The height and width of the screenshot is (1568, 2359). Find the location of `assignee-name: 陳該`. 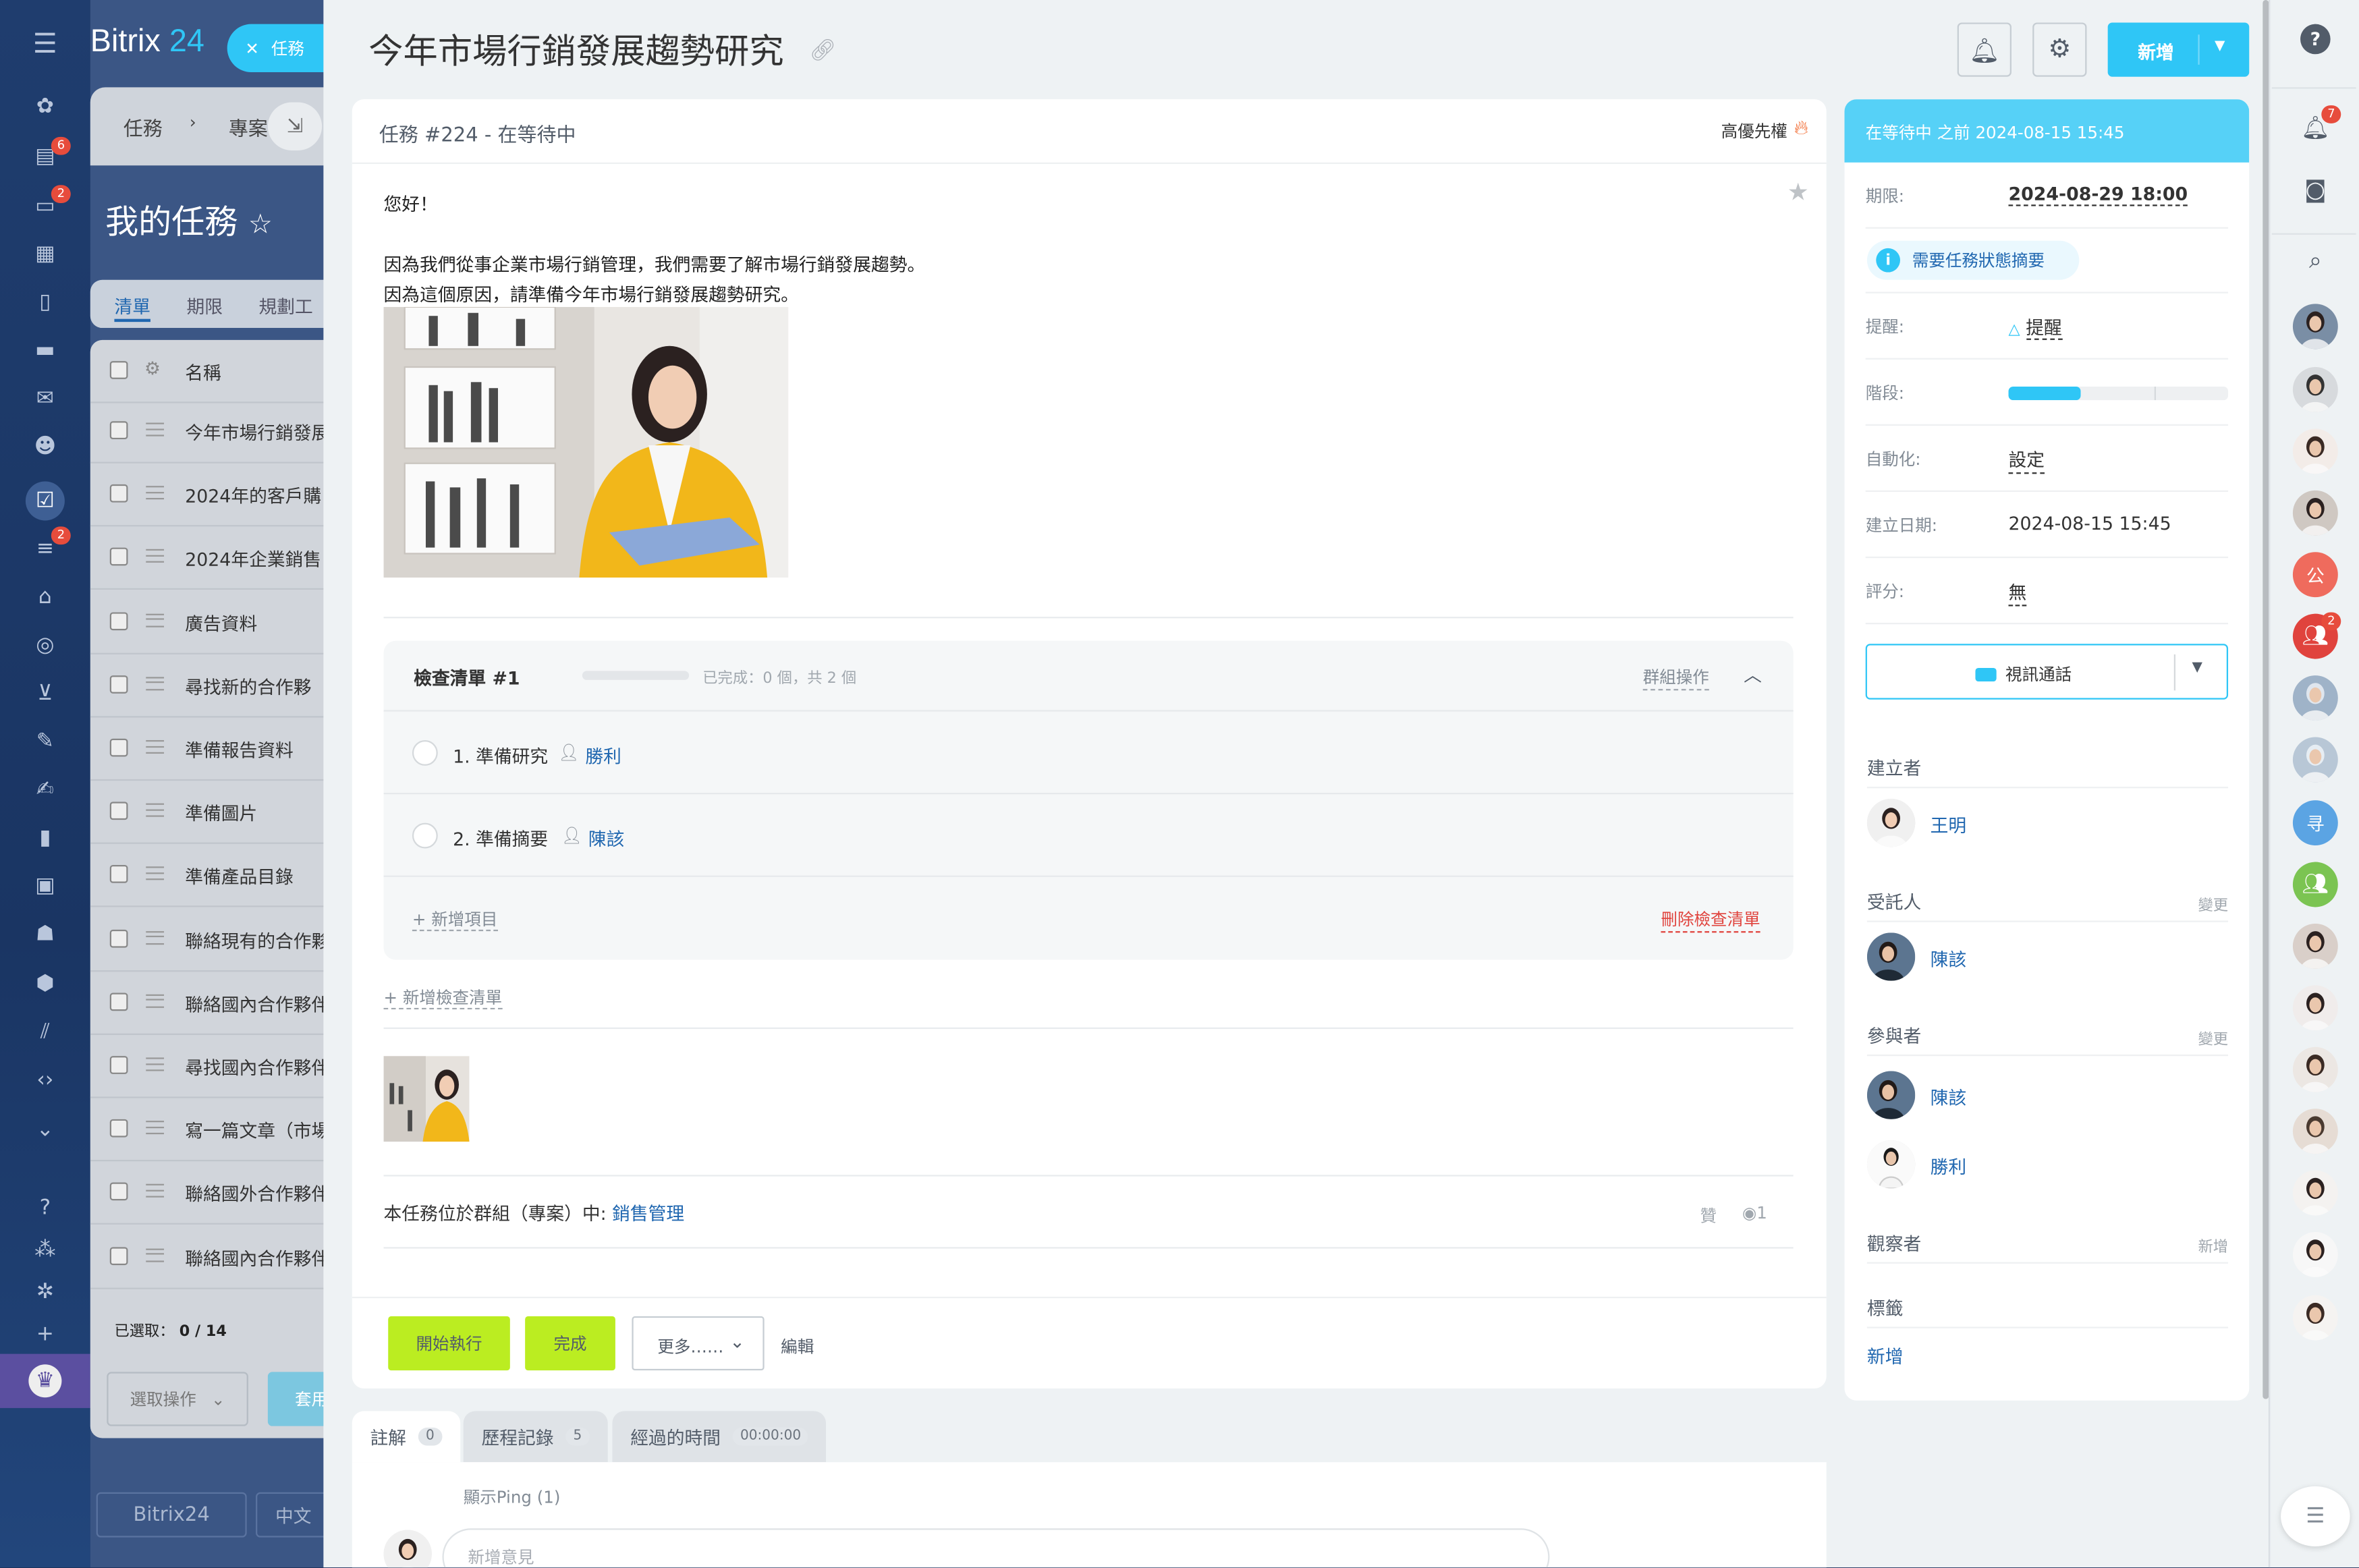

assignee-name: 陳該 is located at coordinates (1949, 959).